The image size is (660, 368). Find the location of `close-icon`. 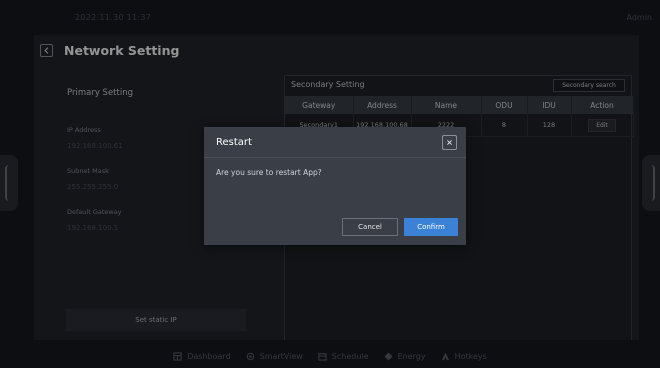

close-icon is located at coordinates (449, 142).